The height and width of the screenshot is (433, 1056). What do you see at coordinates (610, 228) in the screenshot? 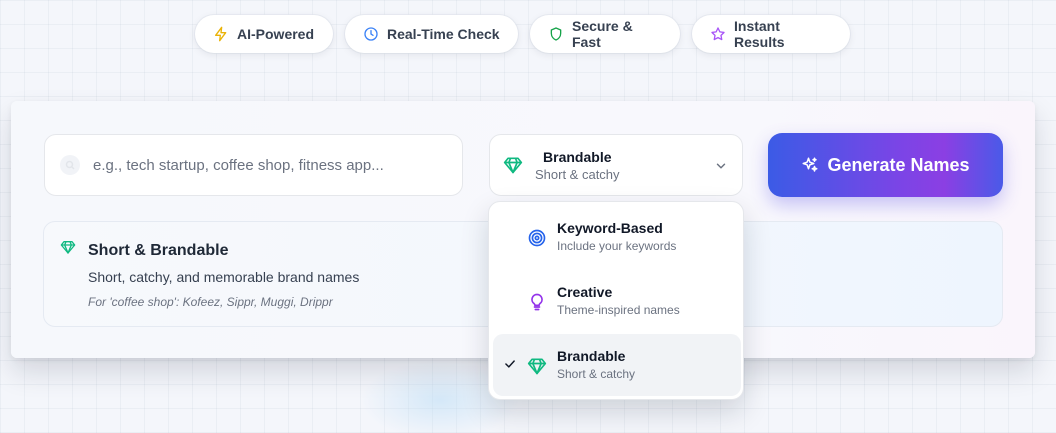
I see `option-label: Keyword-Based` at bounding box center [610, 228].